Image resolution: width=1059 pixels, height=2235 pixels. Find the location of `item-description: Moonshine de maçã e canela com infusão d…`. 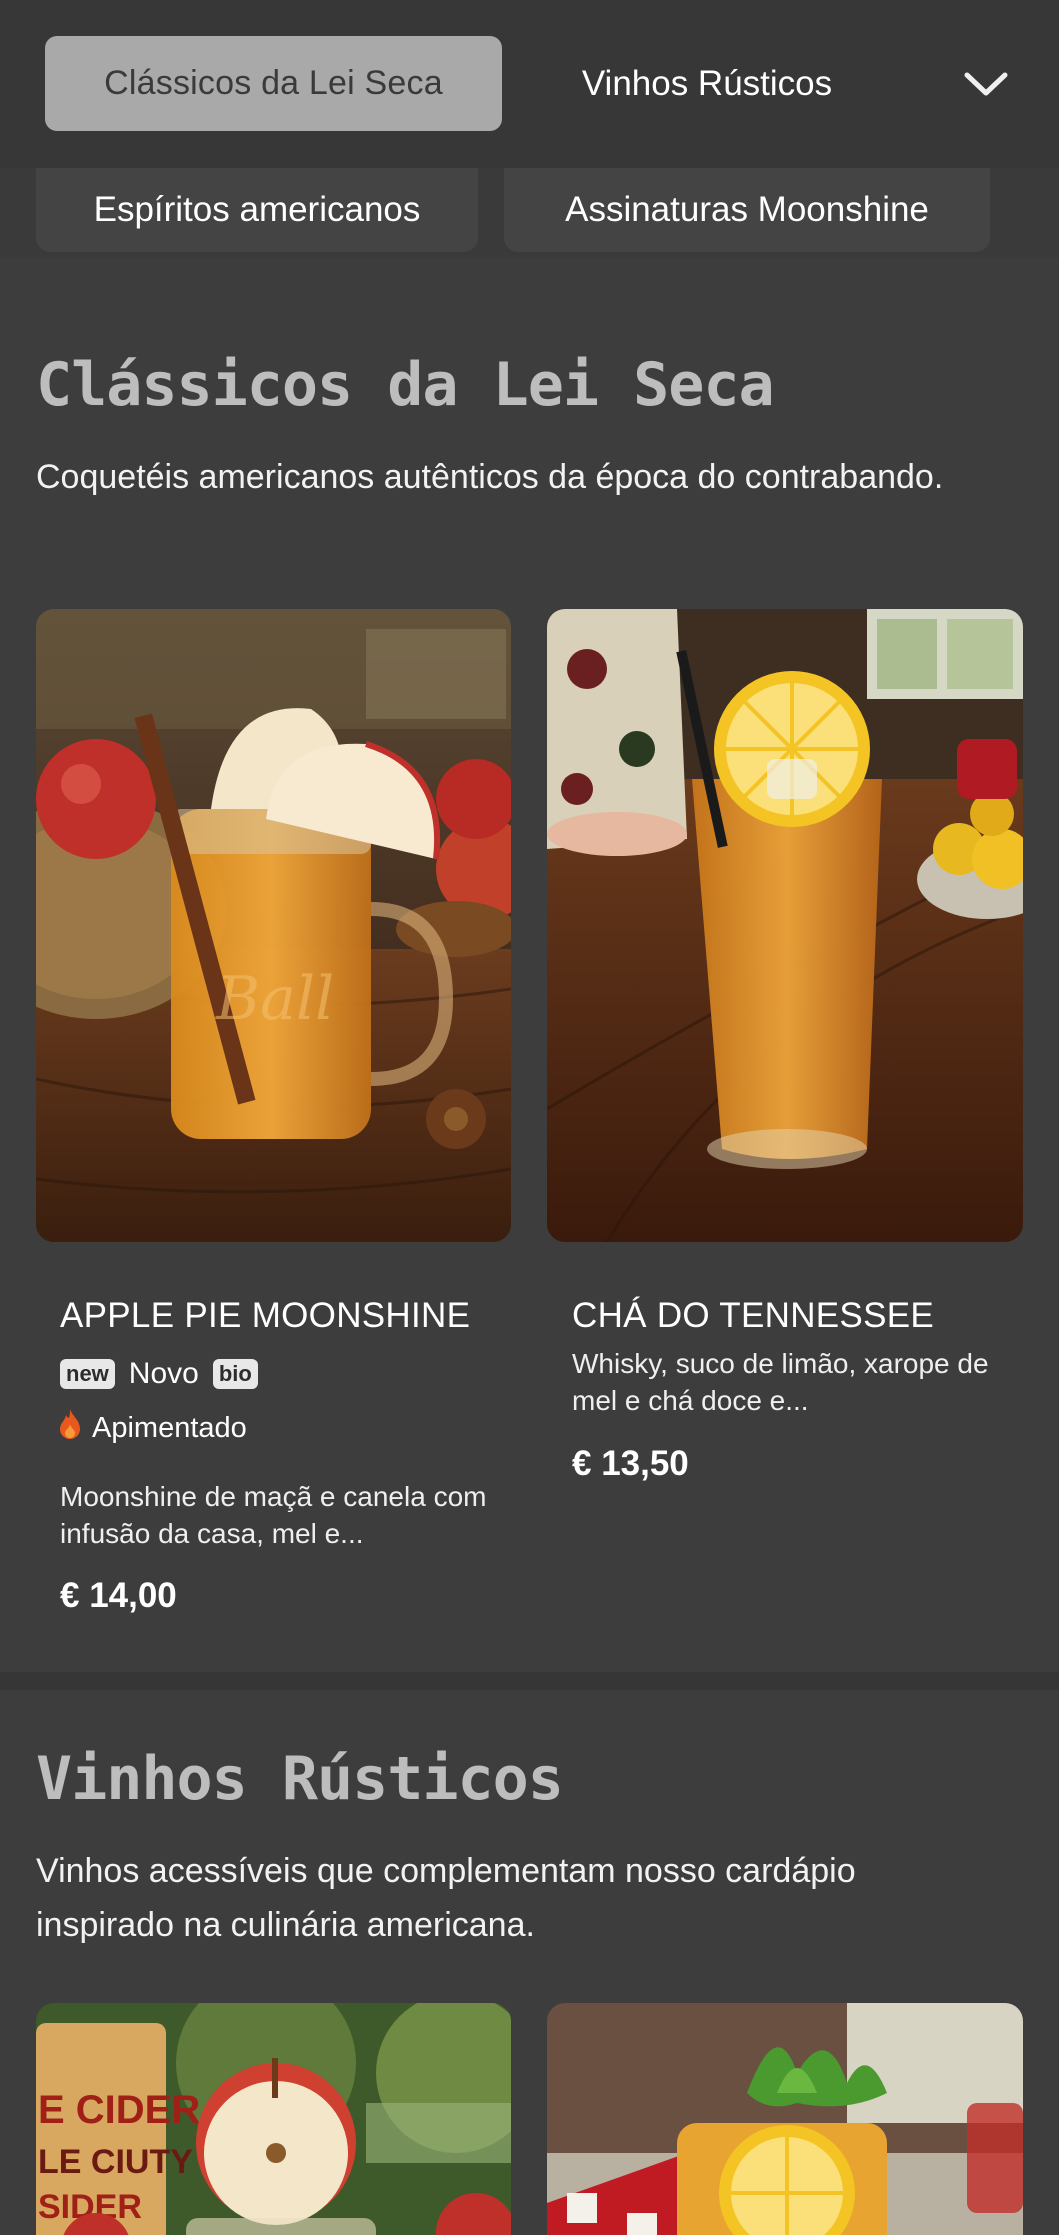

item-description: Moonshine de maçã e canela com infusão d… is located at coordinates (273, 1515).